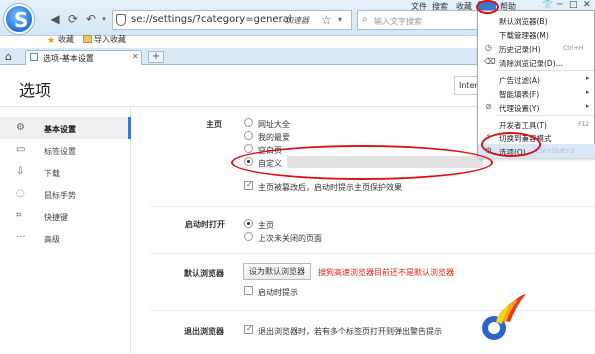  What do you see at coordinates (66, 39) in the screenshot?
I see `bookmark-label: 收藏` at bounding box center [66, 39].